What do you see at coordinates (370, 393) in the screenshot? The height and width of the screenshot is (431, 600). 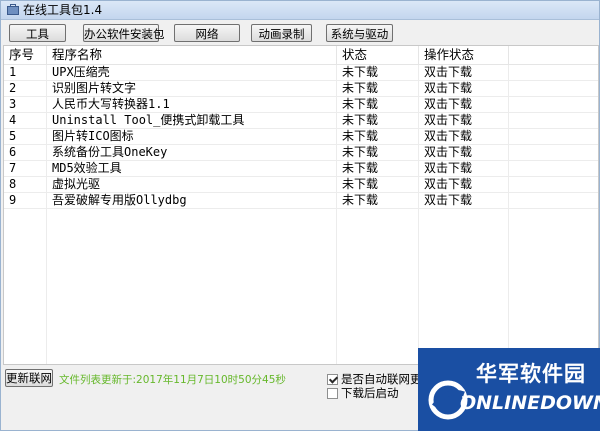 I see `launch-after-download-label: 下载后启动` at bounding box center [370, 393].